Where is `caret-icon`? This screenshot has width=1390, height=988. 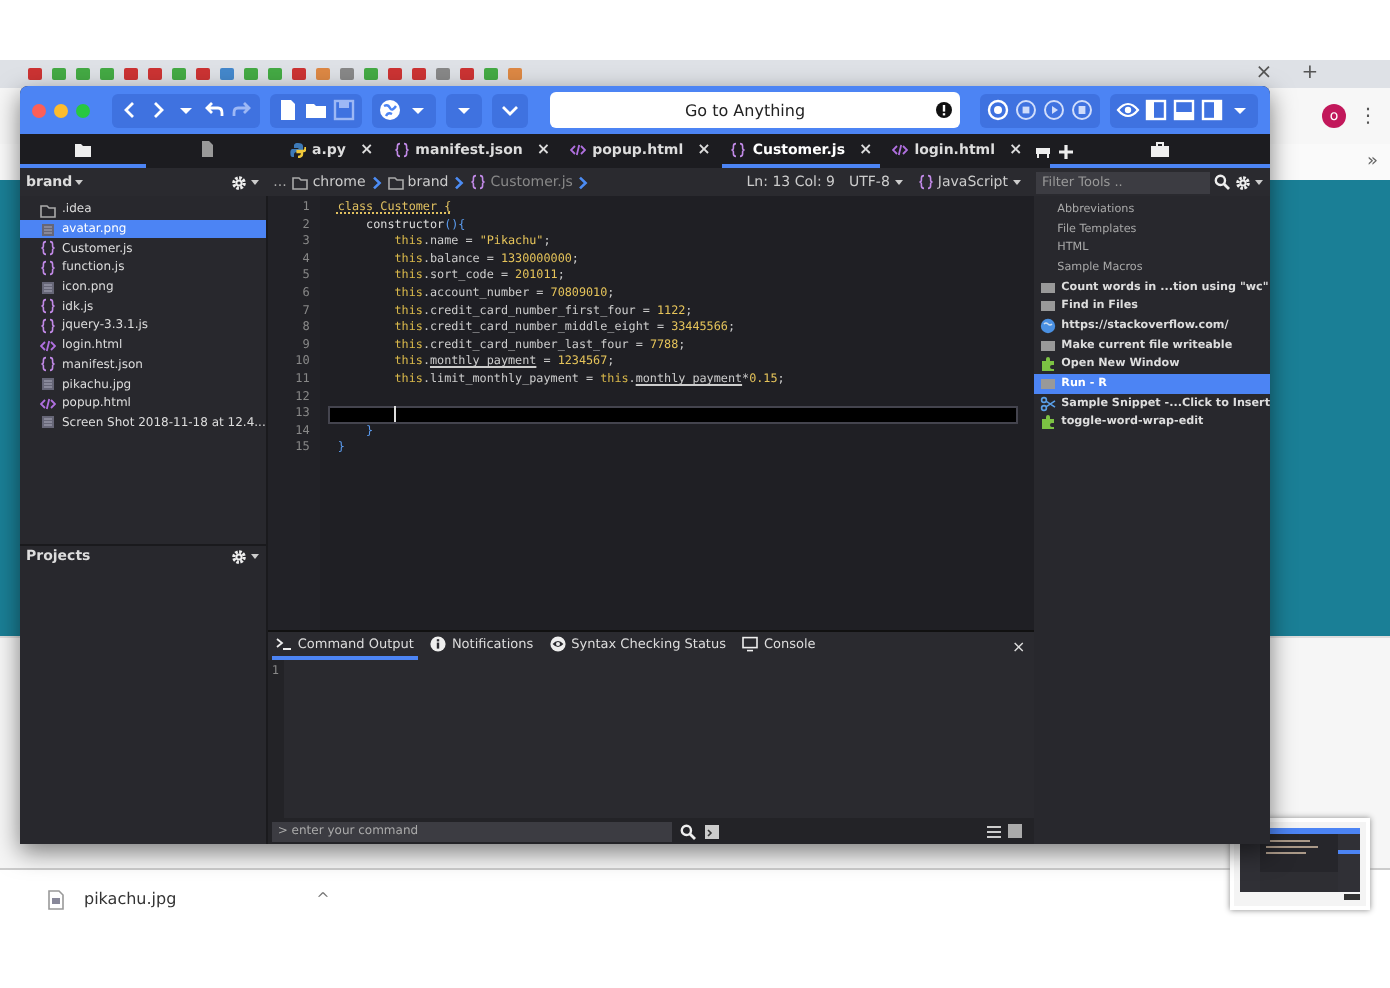
caret-icon is located at coordinates (254, 556).